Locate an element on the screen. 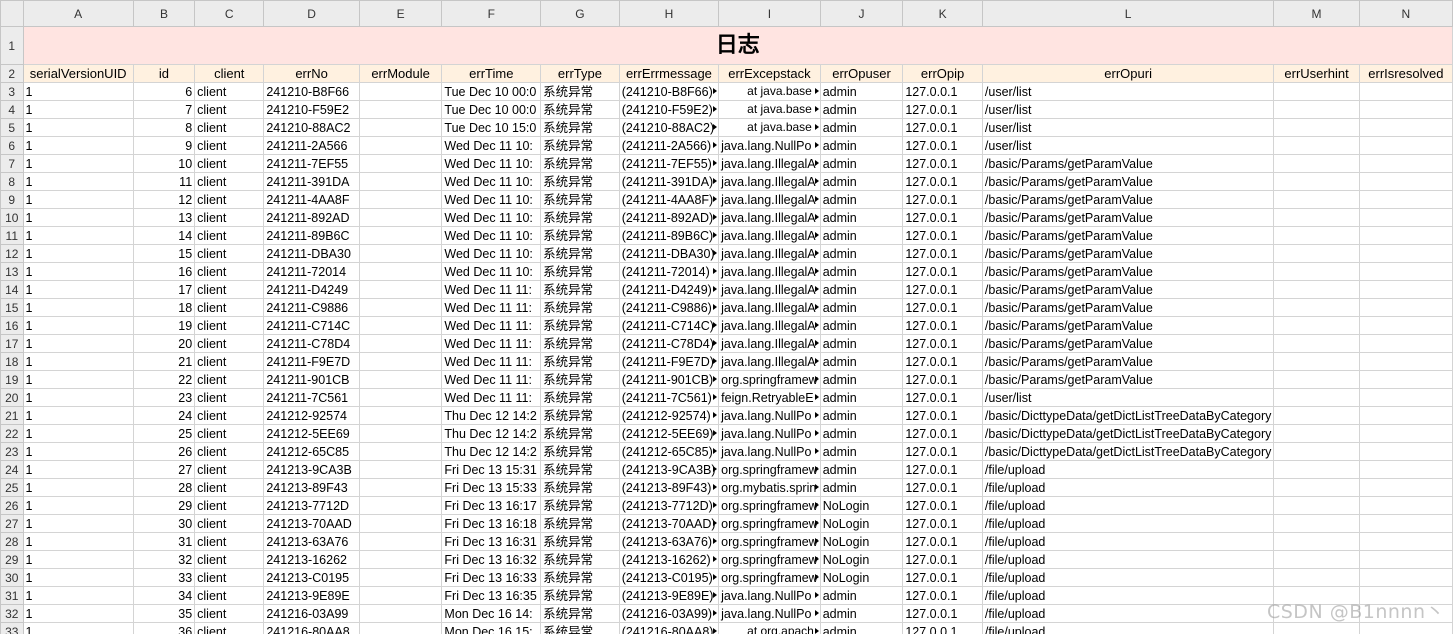 This screenshot has height=634, width=1453. cell-errno: 241211-7C561 is located at coordinates (311, 397).